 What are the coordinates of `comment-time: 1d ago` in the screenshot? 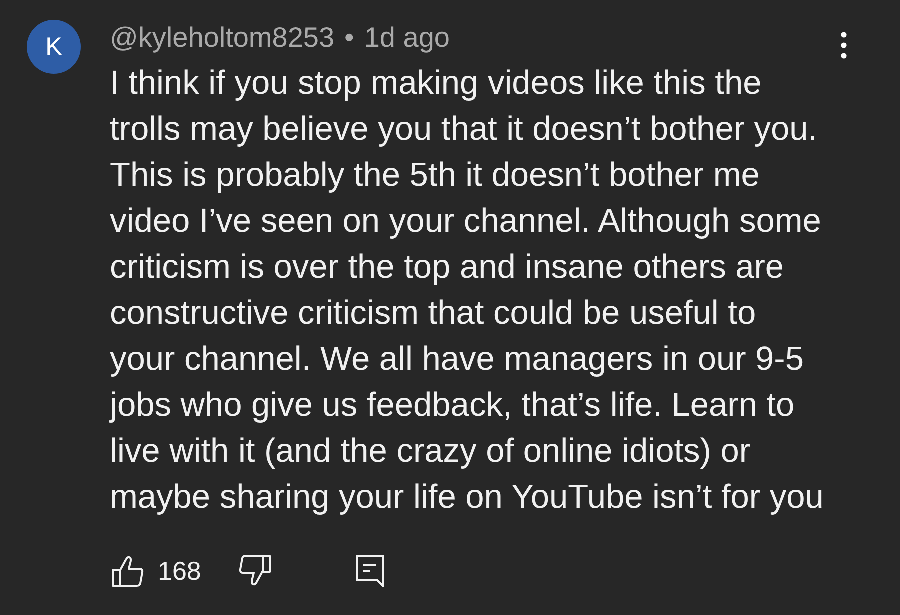 It's located at (407, 38).